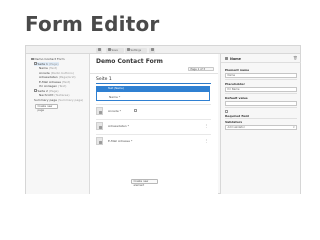 The image size is (320, 240). I want to click on tree-item-anliegen: Ihr Anliegen (Text), so click(52, 86).